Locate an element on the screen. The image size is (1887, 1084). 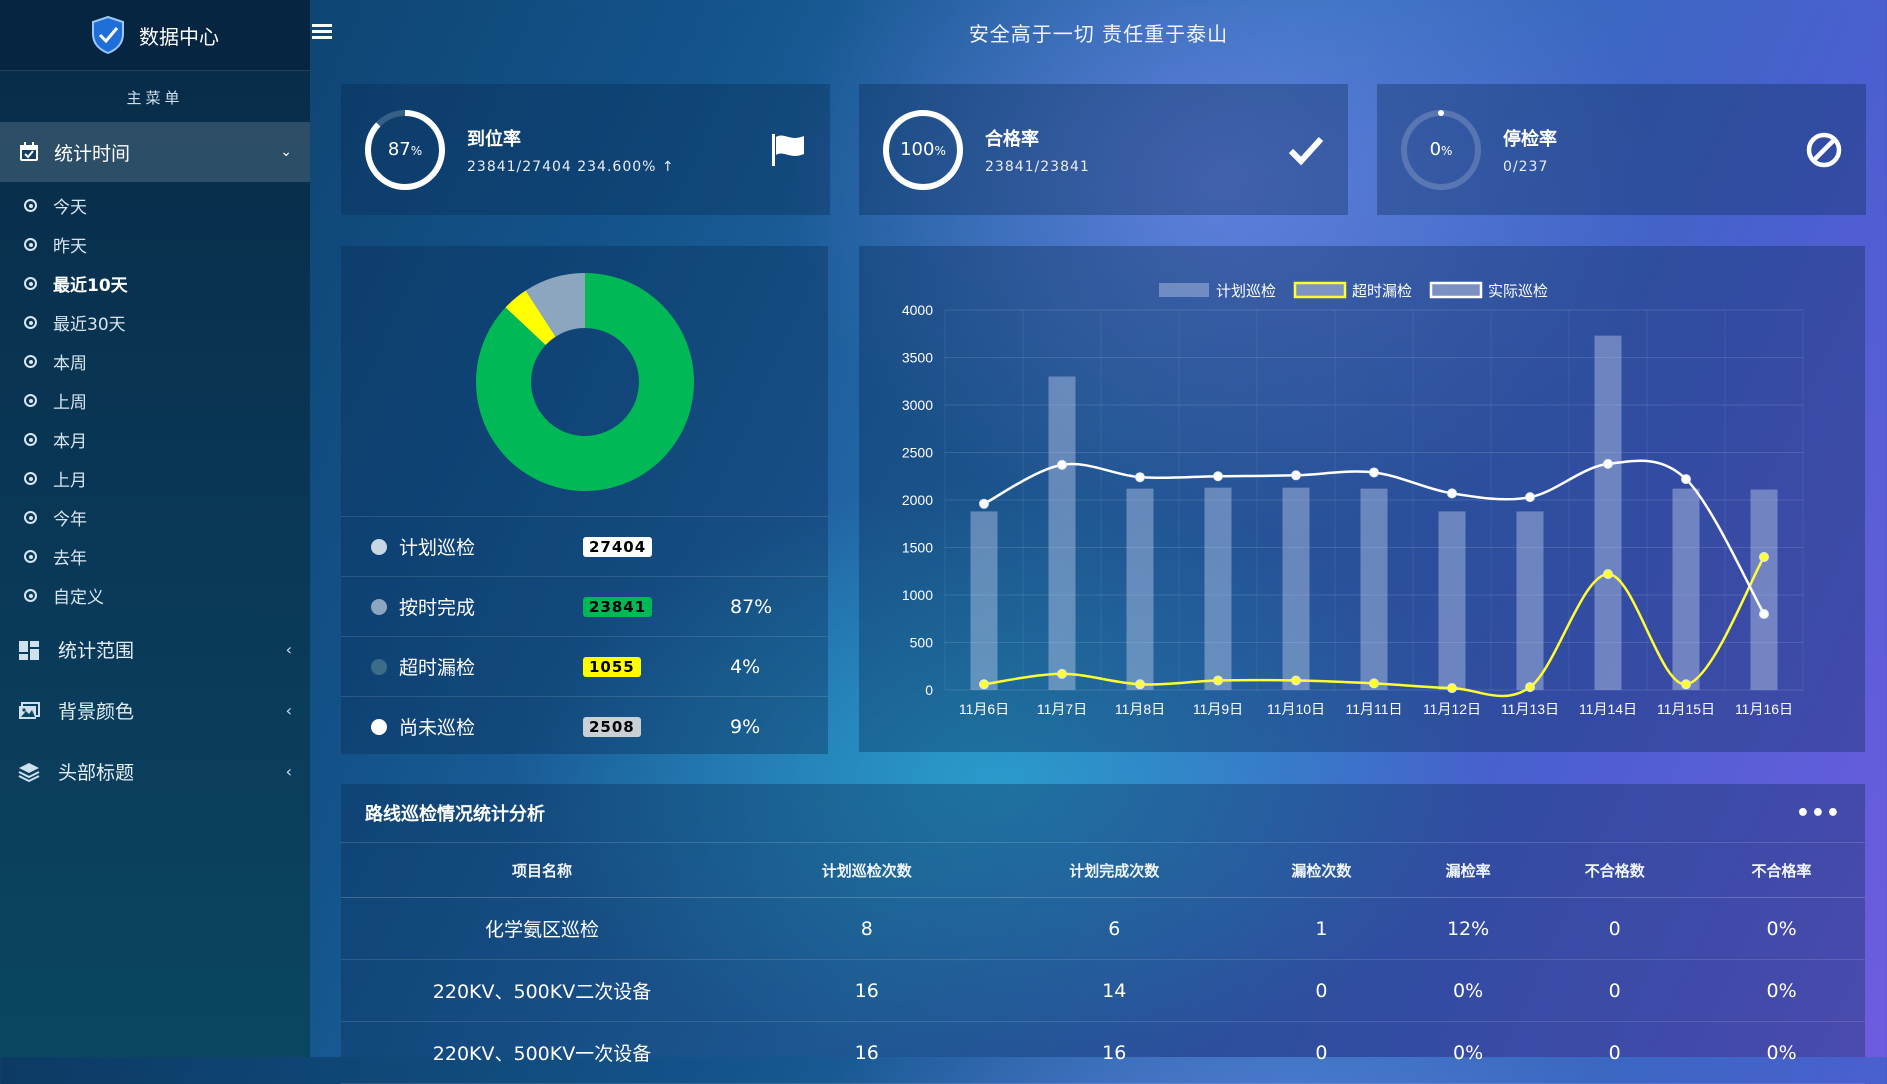
table-cell: 12% is located at coordinates (1468, 928).